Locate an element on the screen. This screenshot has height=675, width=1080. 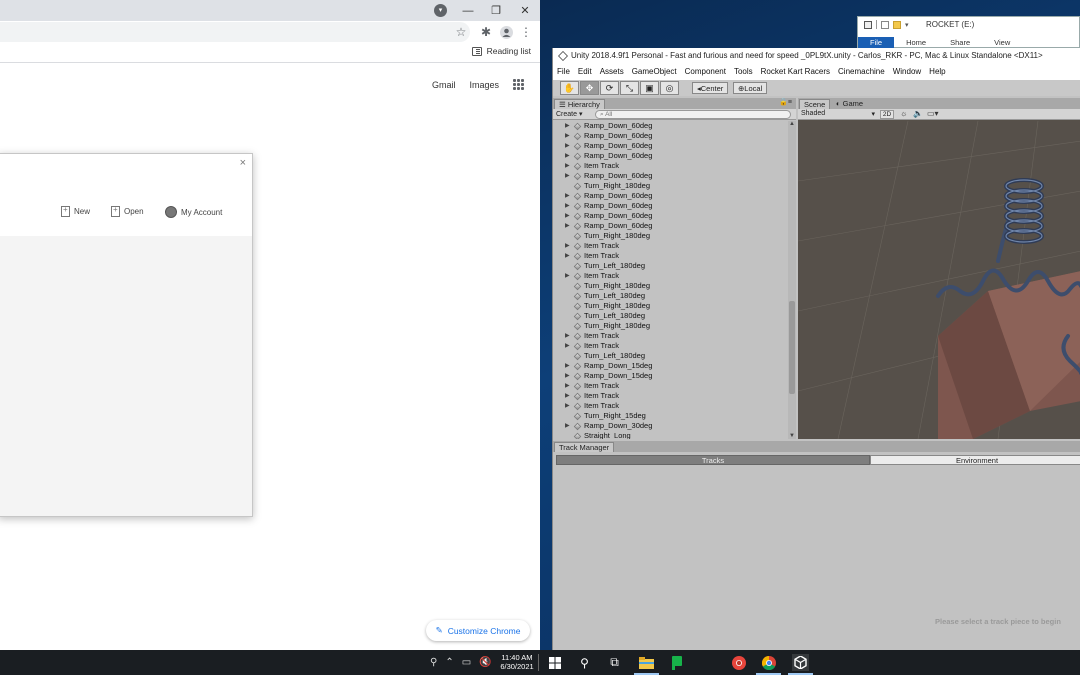
chrome-canary-icon is located at coordinates (738, 662).